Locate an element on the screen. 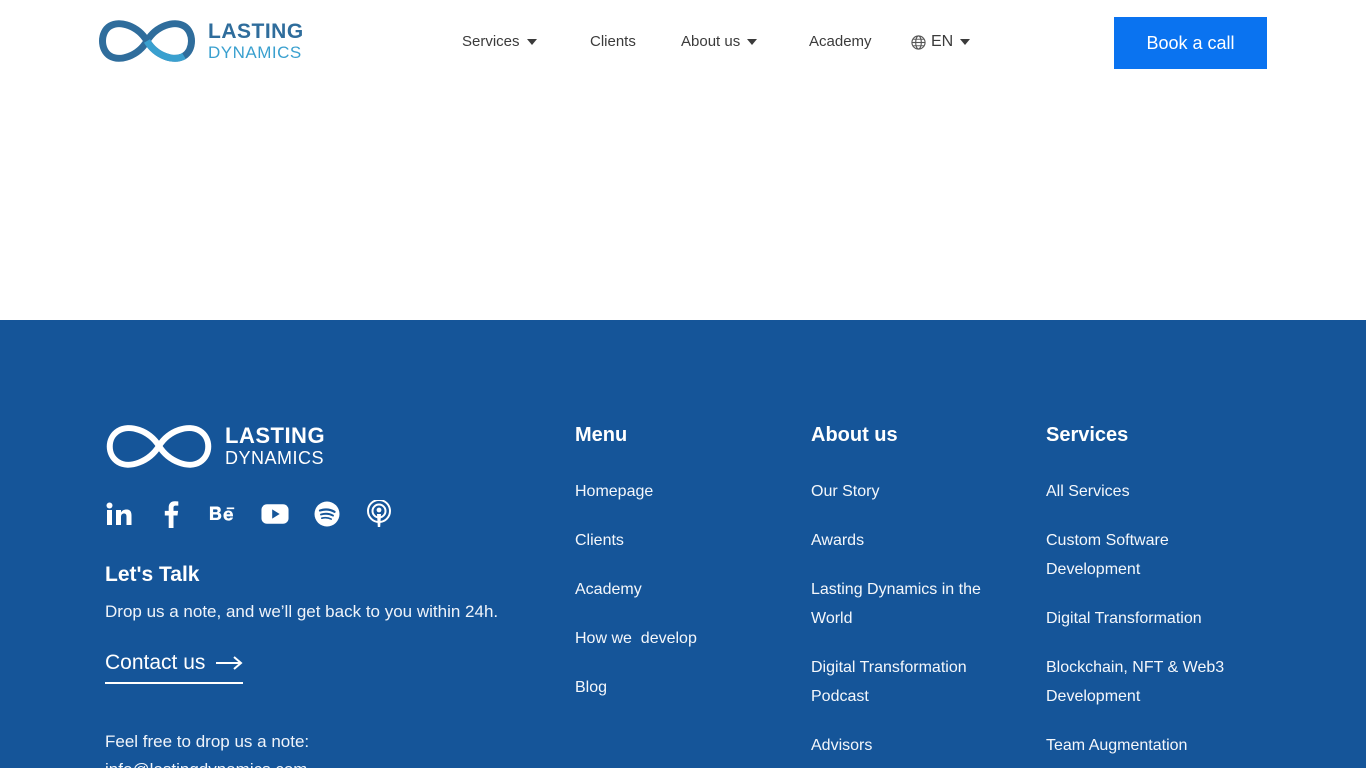 The width and height of the screenshot is (1366, 768). nav-clients-label: Clients is located at coordinates (613, 41).